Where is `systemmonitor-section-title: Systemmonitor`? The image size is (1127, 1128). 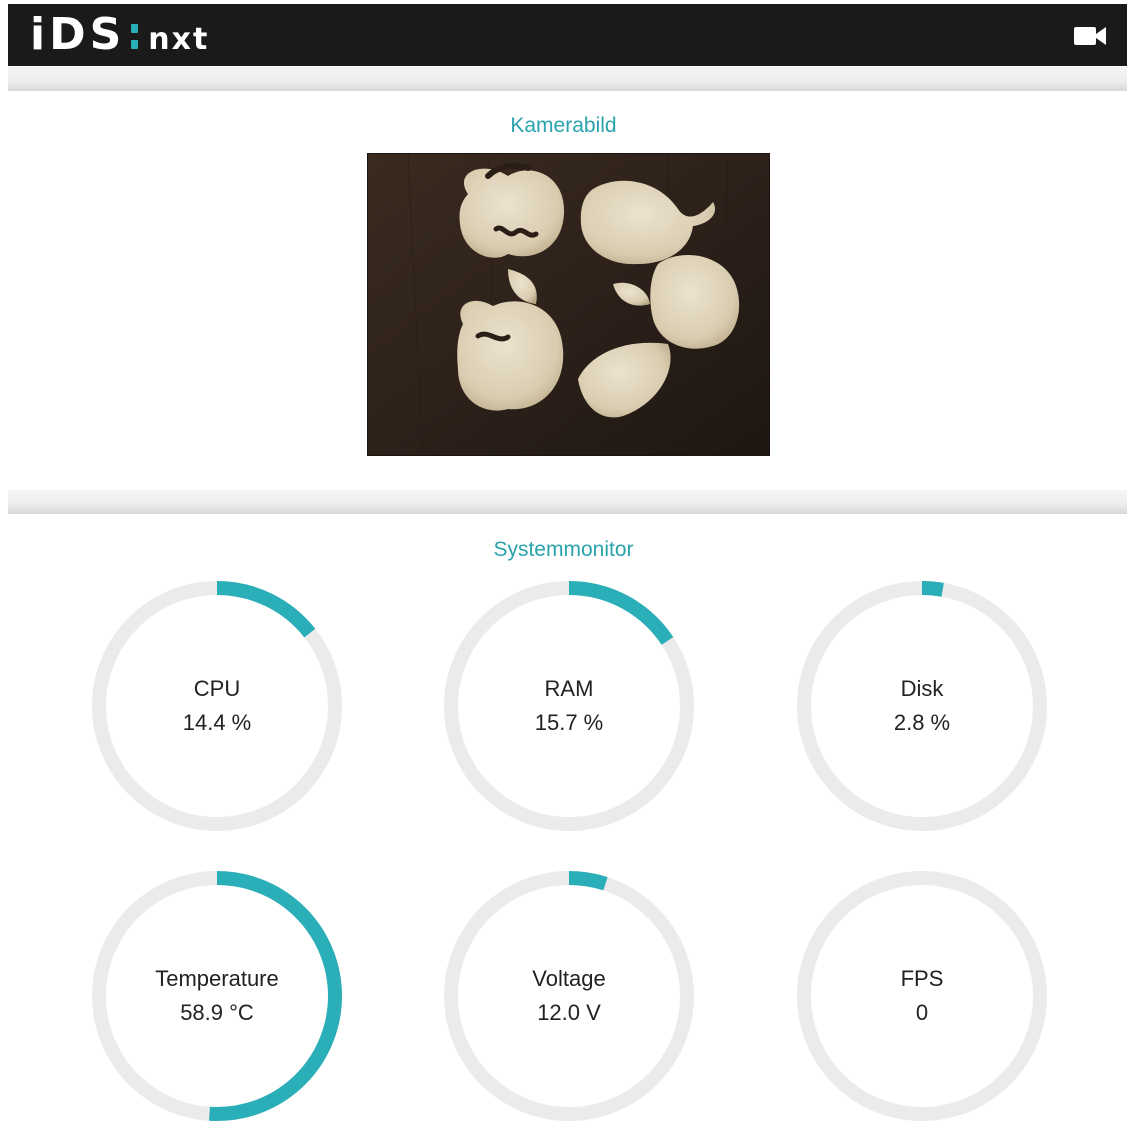
systemmonitor-section-title: Systemmonitor is located at coordinates (563, 549).